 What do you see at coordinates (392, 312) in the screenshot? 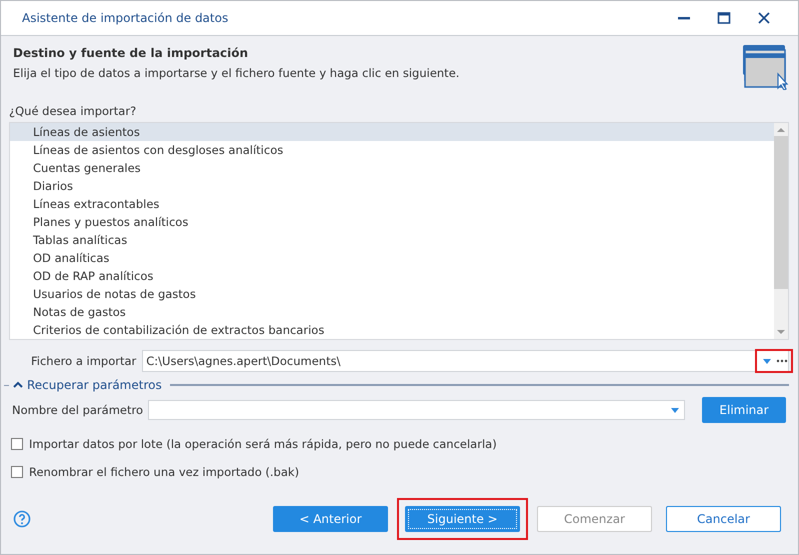
I see `list-item: Notas de gastos` at bounding box center [392, 312].